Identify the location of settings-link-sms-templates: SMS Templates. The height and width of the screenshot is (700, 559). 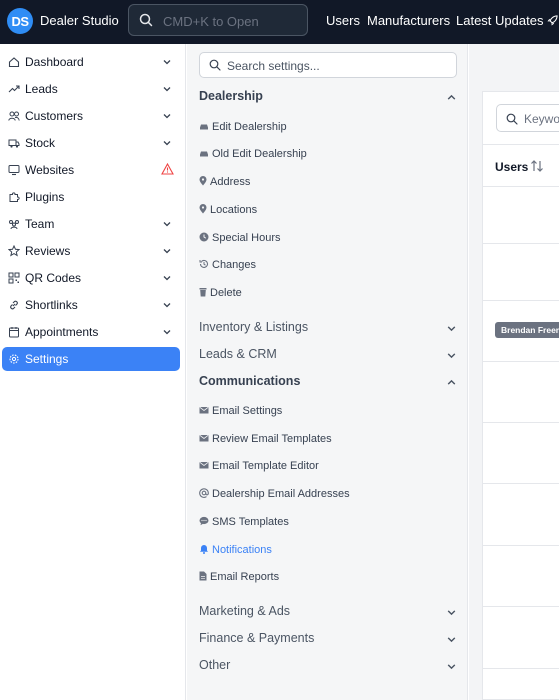
(244, 522).